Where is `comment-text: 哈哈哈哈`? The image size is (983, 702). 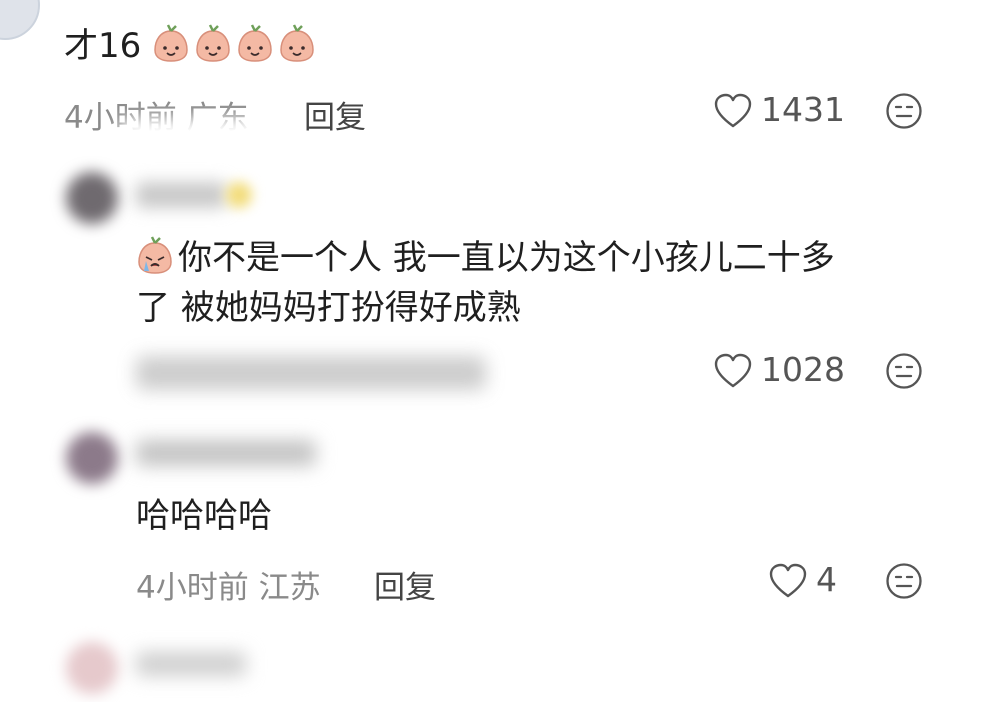
comment-text: 哈哈哈哈 is located at coordinates (204, 516).